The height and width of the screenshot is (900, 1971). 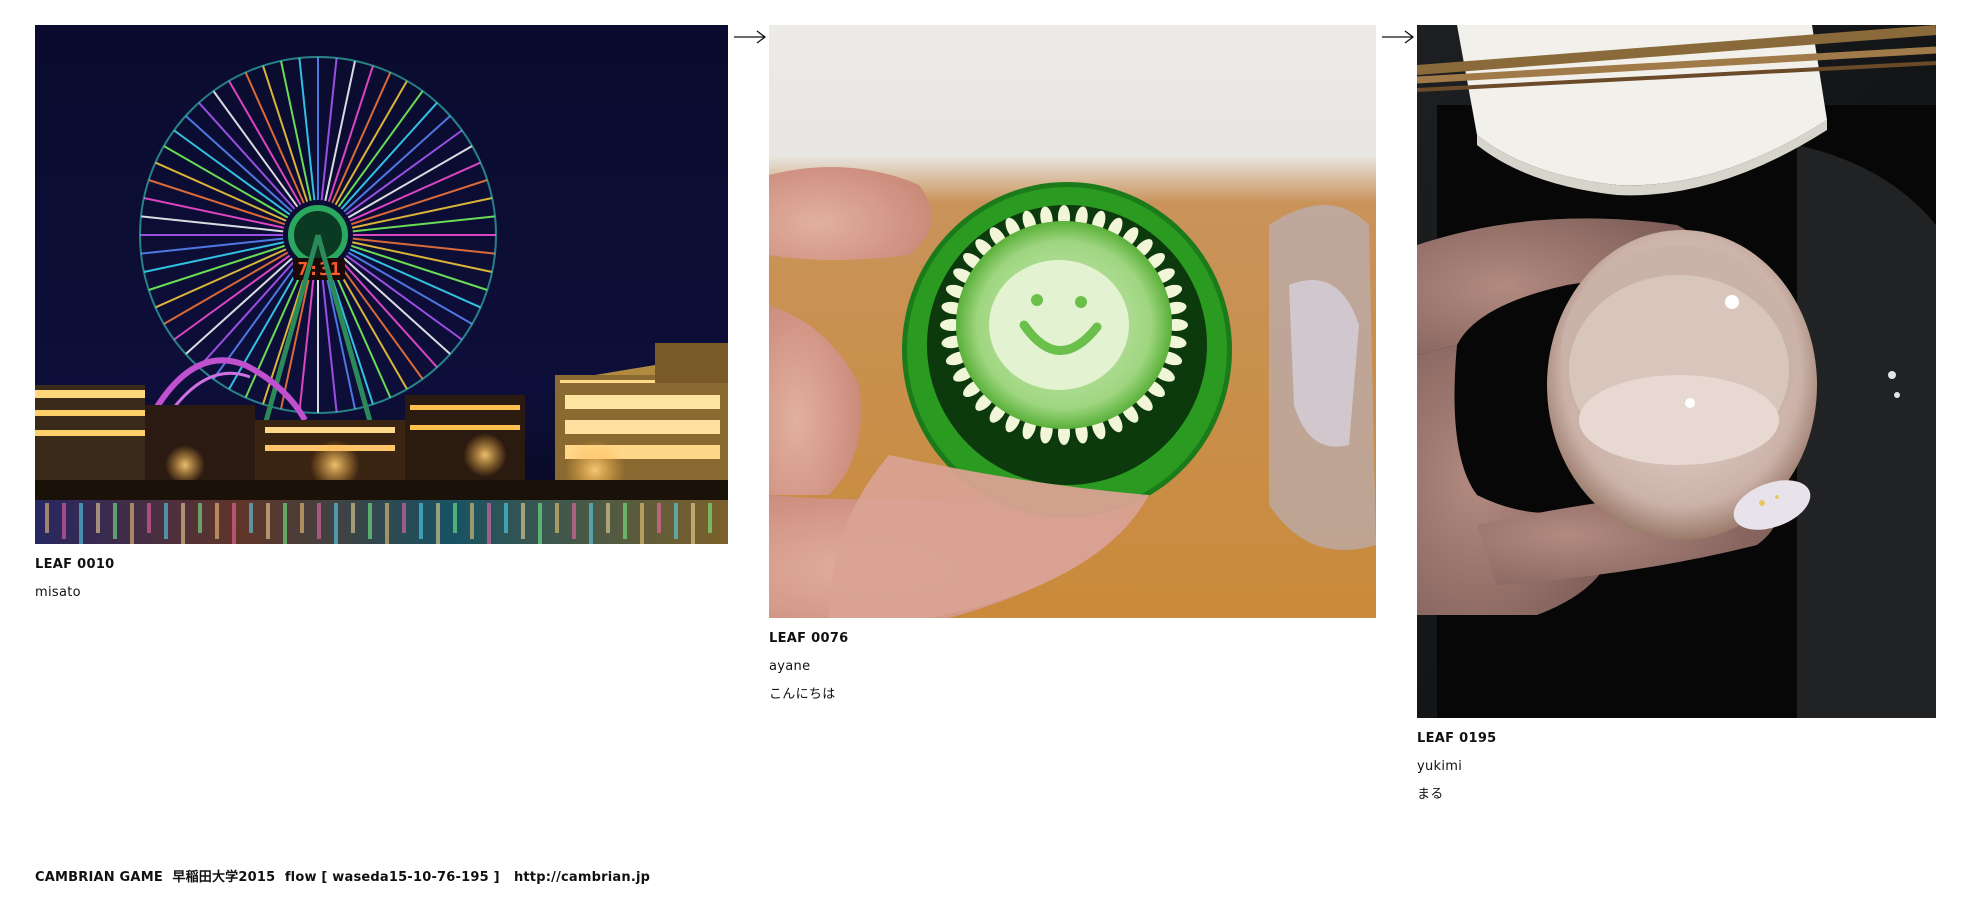 I want to click on leaf-user-name: misato, so click(x=381, y=593).